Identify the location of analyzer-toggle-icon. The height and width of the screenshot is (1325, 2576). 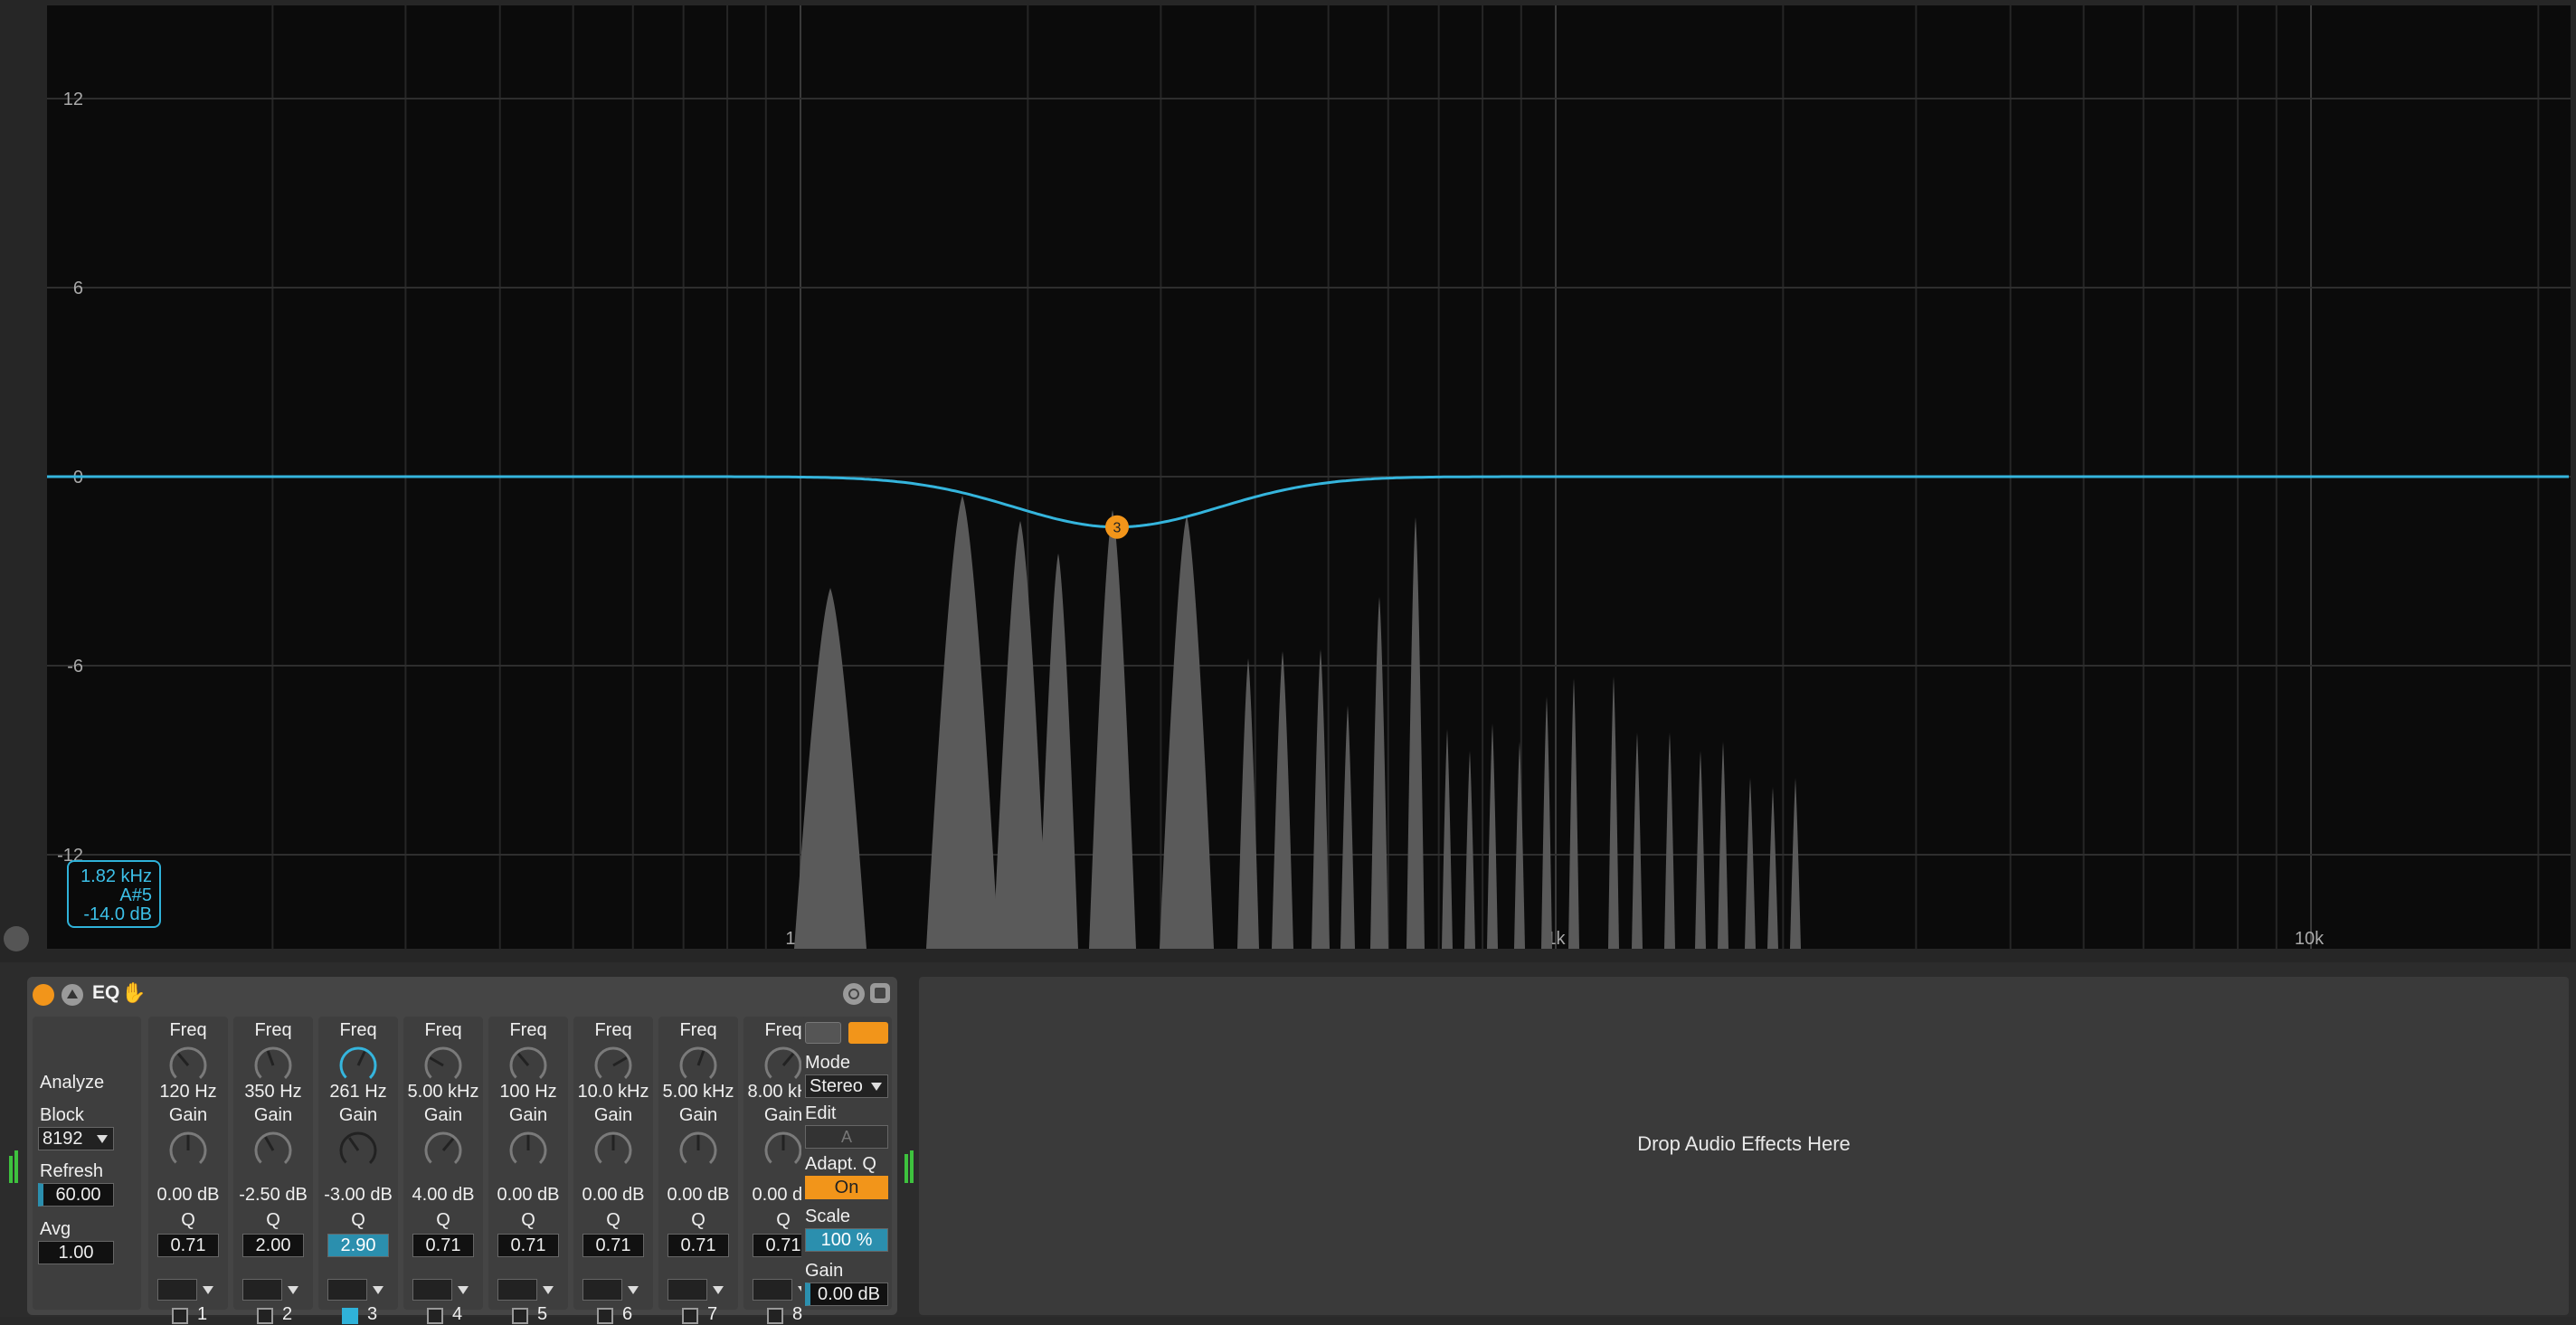
(868, 1033).